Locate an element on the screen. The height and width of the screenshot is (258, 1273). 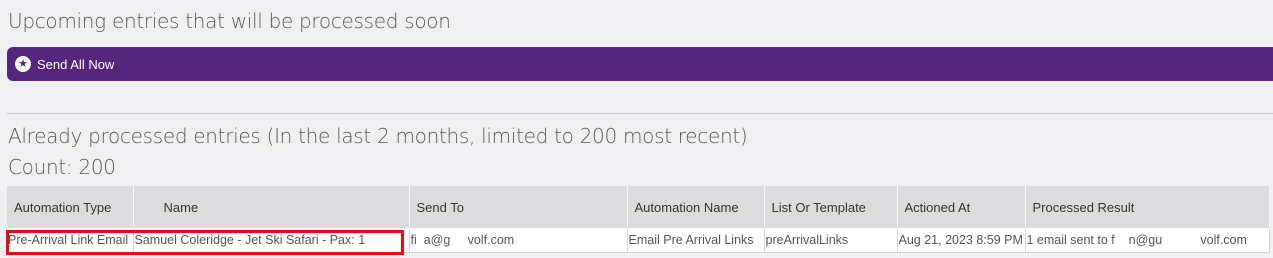
cell-processed-result: 1 email sent to f n@gu volf.com is located at coordinates (1147, 240).